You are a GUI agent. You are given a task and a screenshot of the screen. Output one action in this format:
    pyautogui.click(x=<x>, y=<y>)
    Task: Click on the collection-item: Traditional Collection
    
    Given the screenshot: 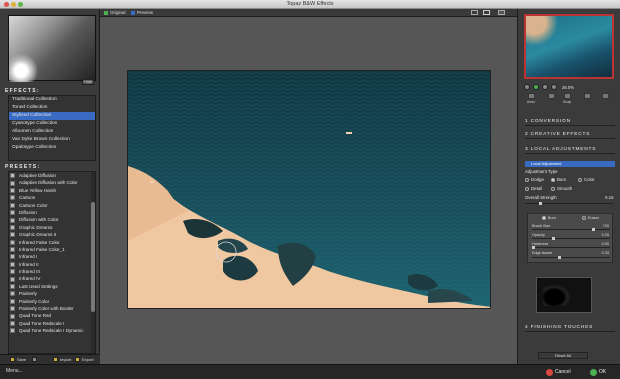 What is the action you would take?
    pyautogui.click(x=52, y=100)
    